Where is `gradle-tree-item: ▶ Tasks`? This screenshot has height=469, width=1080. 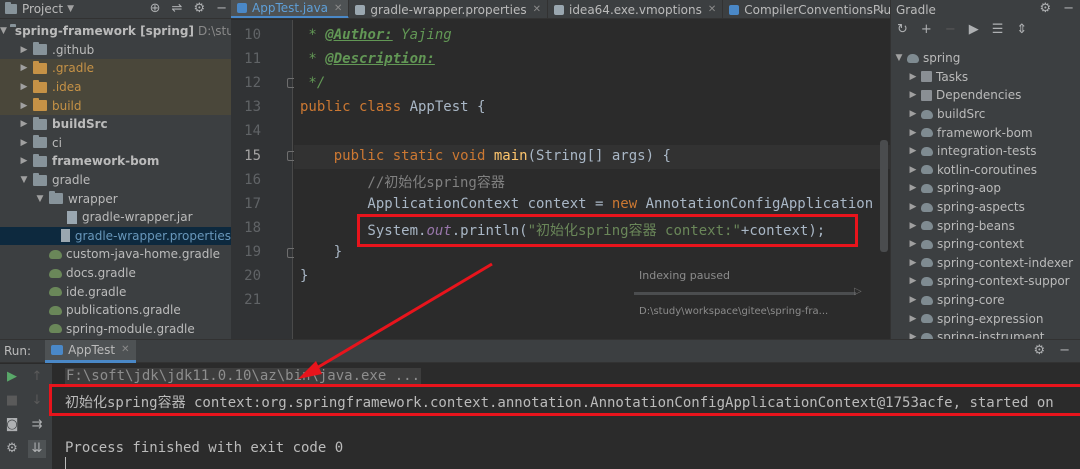
gradle-tree-item: ▶ Tasks is located at coordinates (985, 77).